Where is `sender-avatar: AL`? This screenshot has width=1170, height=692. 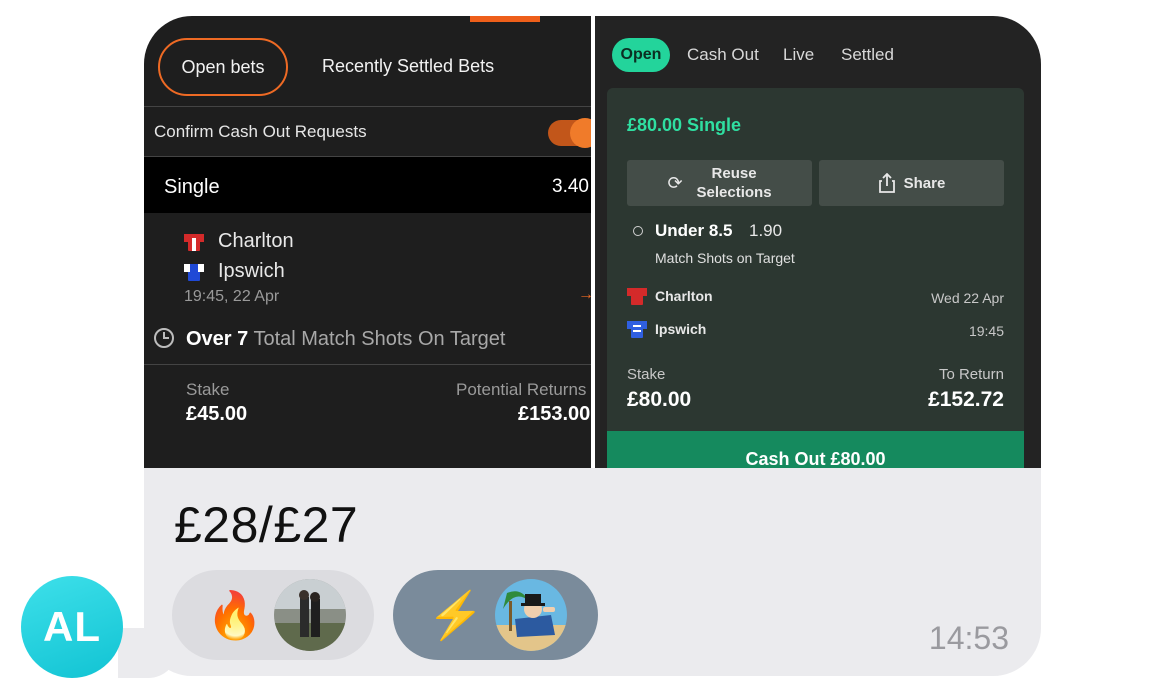 sender-avatar: AL is located at coordinates (72, 627).